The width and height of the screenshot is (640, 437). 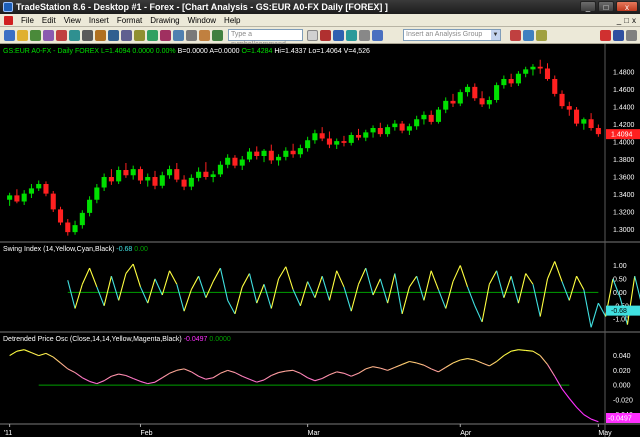 I want to click on order-icon, so click(x=217, y=35).